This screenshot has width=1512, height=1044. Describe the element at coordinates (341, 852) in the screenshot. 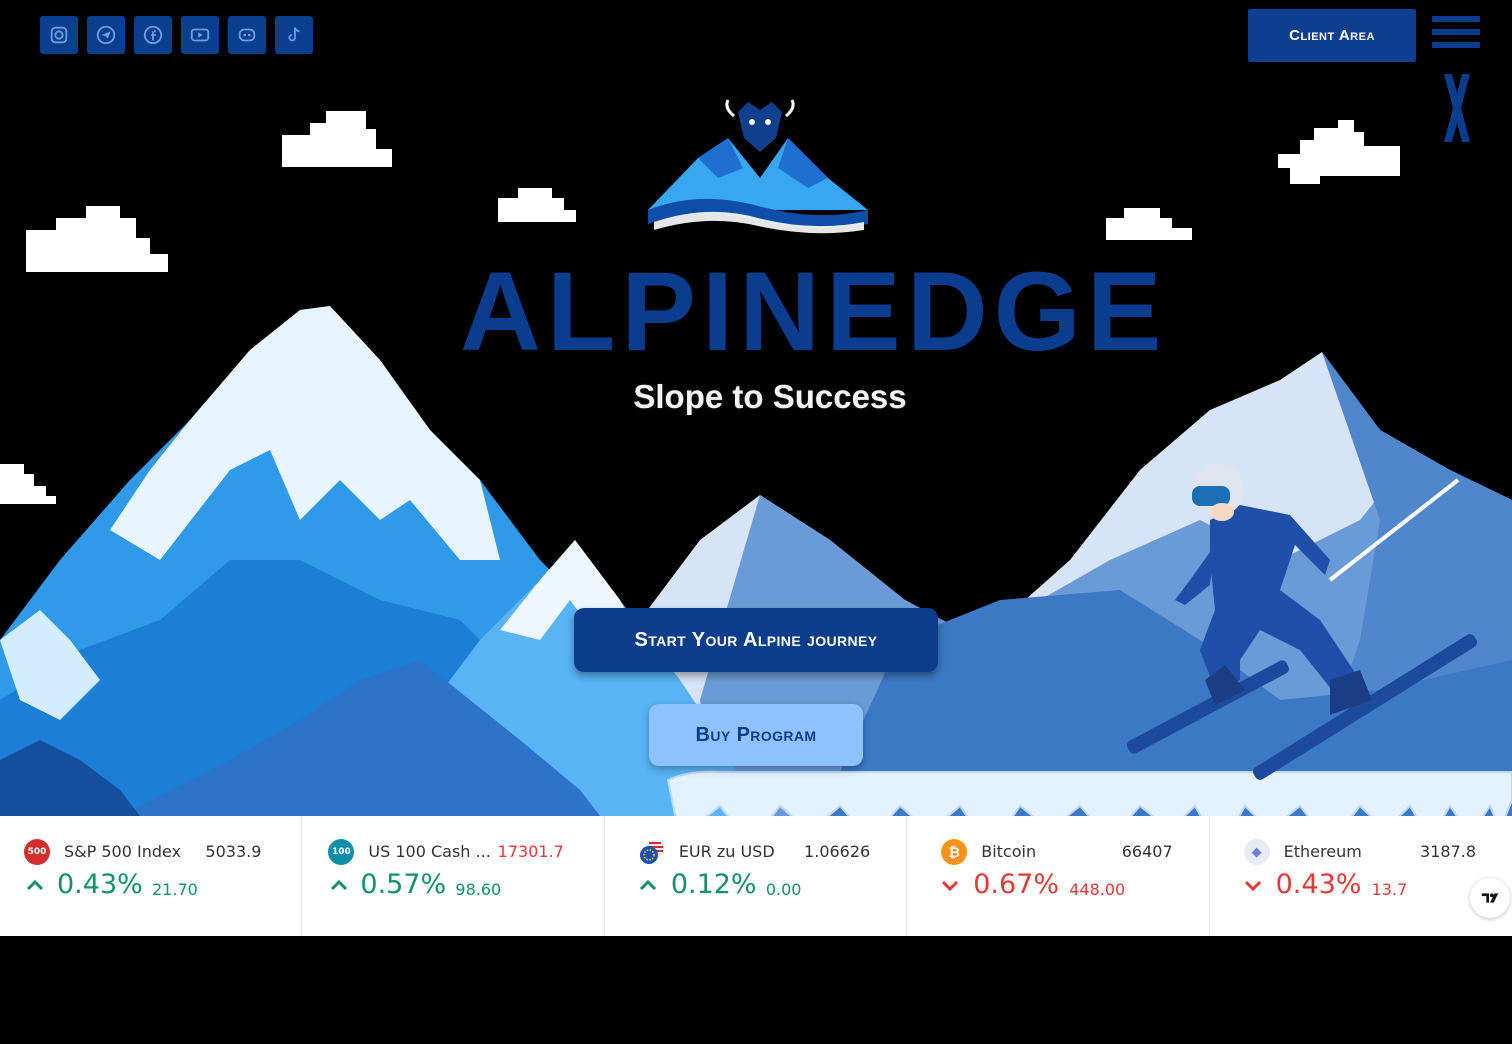

I see `us100-logo-icon: 100` at that location.